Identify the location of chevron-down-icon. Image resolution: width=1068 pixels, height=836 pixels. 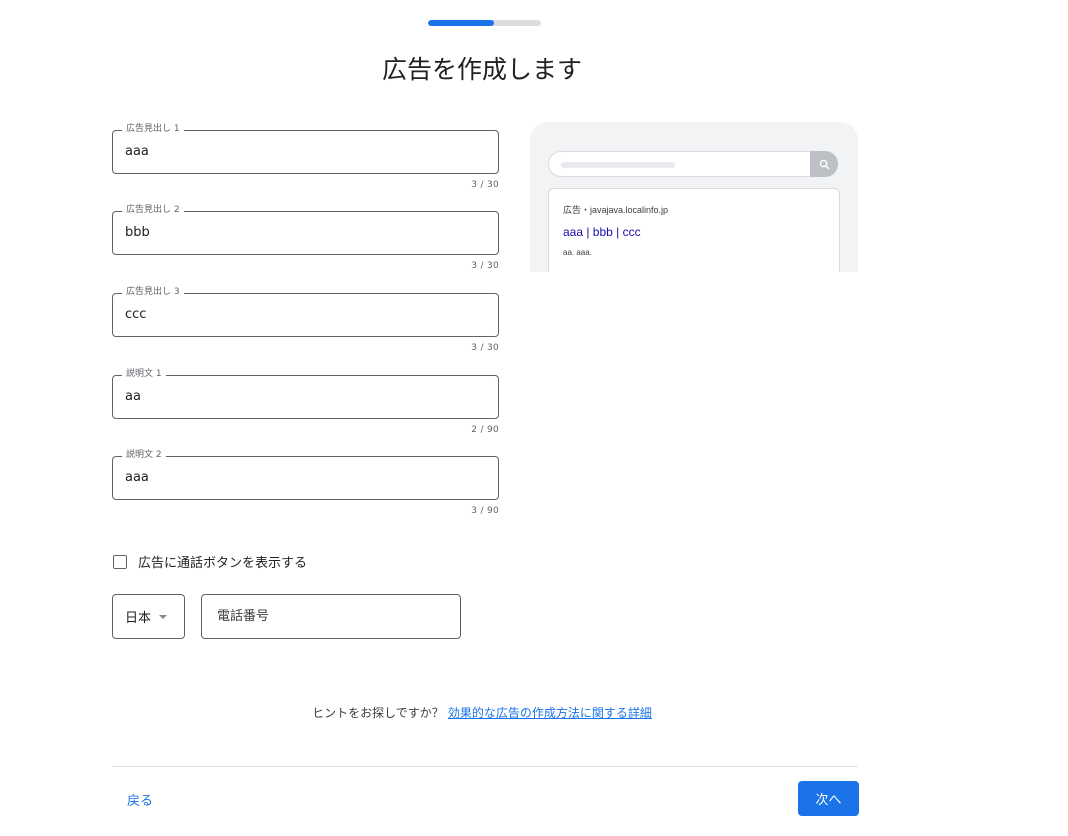
(163, 616).